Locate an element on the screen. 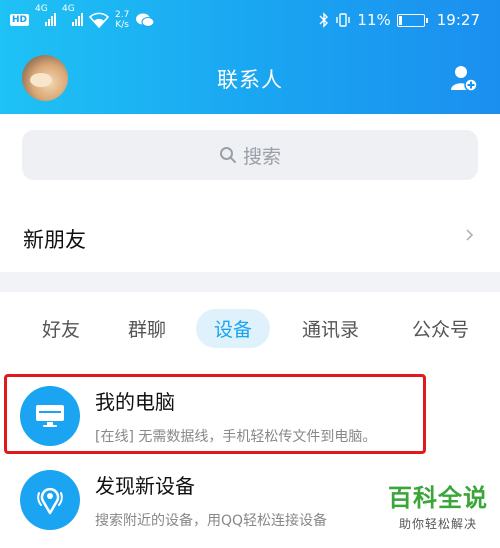 This screenshot has height=548, width=500. clock: 19:27 is located at coordinates (458, 20).